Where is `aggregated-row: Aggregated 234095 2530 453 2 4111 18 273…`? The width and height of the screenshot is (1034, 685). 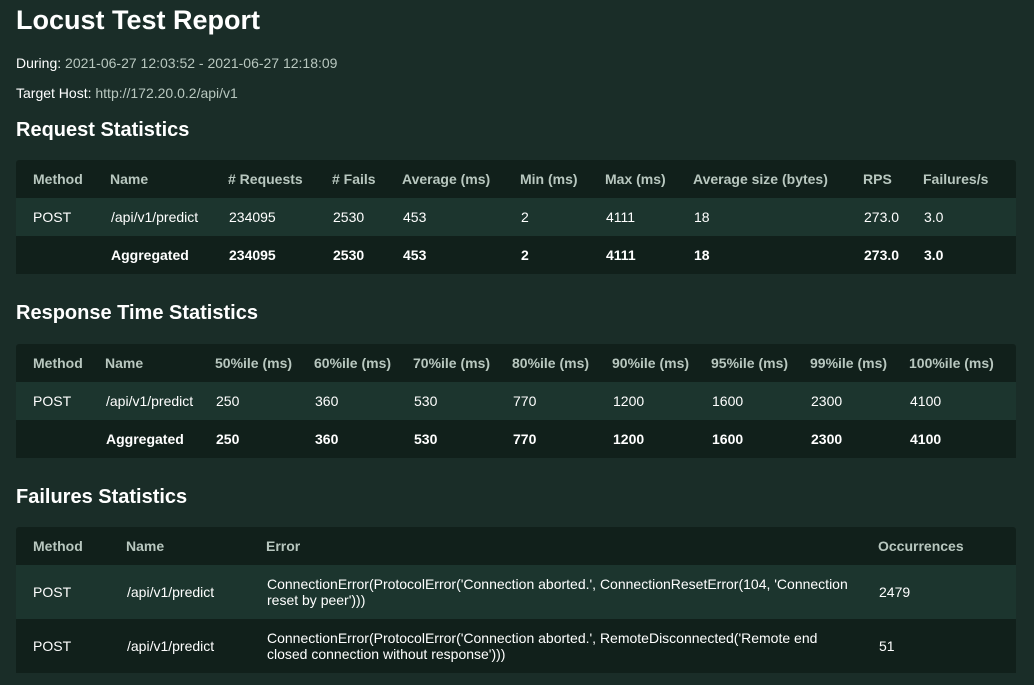
aggregated-row: Aggregated 234095 2530 453 2 4111 18 273… is located at coordinates (516, 255).